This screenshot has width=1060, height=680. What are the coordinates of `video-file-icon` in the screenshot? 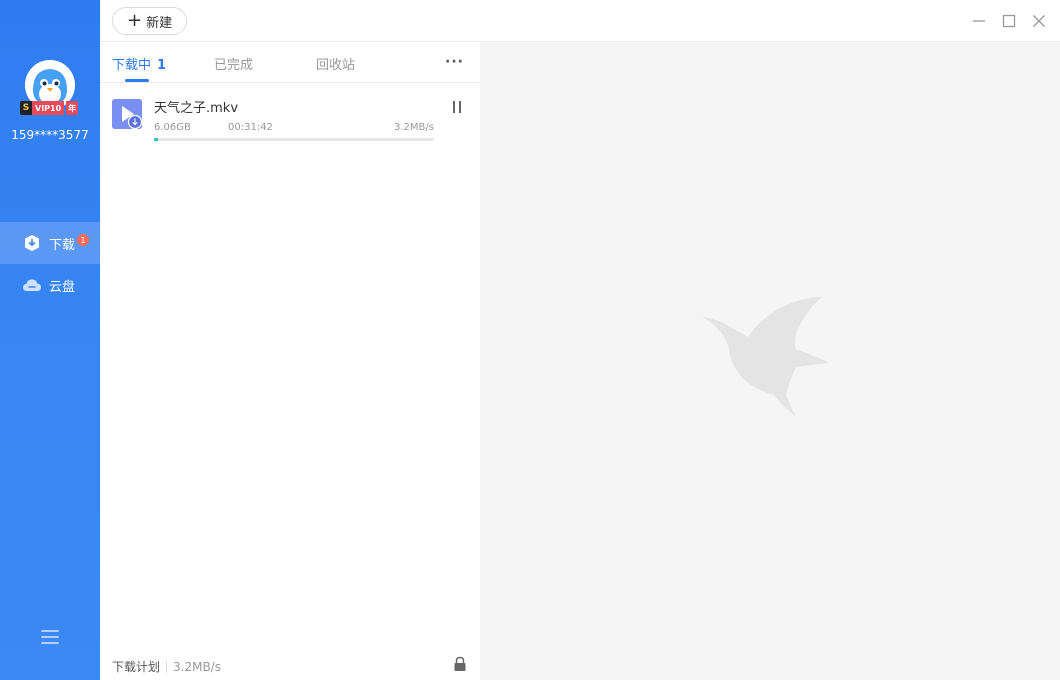 It's located at (127, 114).